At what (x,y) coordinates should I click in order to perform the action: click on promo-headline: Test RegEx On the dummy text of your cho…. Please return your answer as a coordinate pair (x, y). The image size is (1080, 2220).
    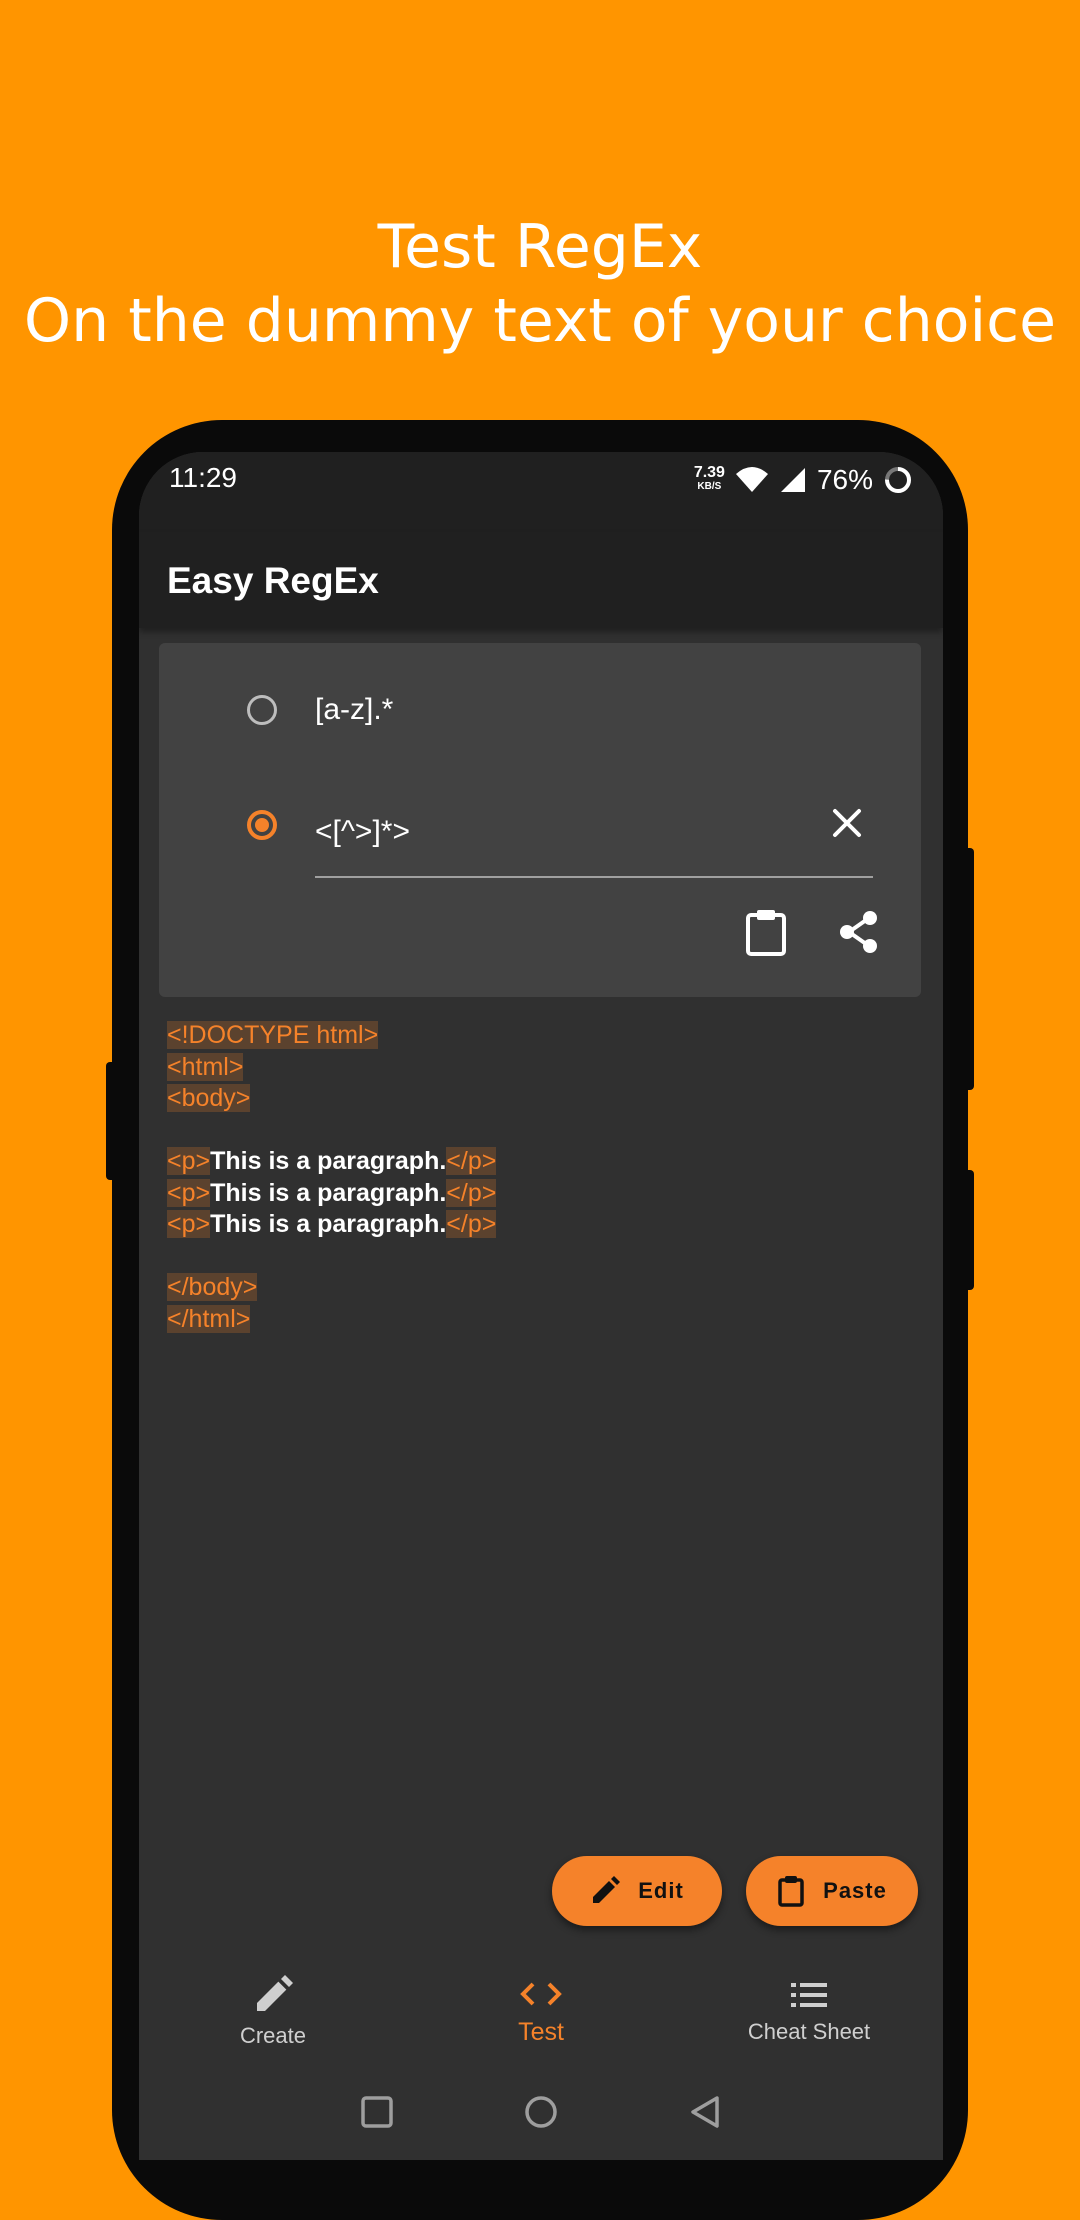
    Looking at the image, I should click on (540, 284).